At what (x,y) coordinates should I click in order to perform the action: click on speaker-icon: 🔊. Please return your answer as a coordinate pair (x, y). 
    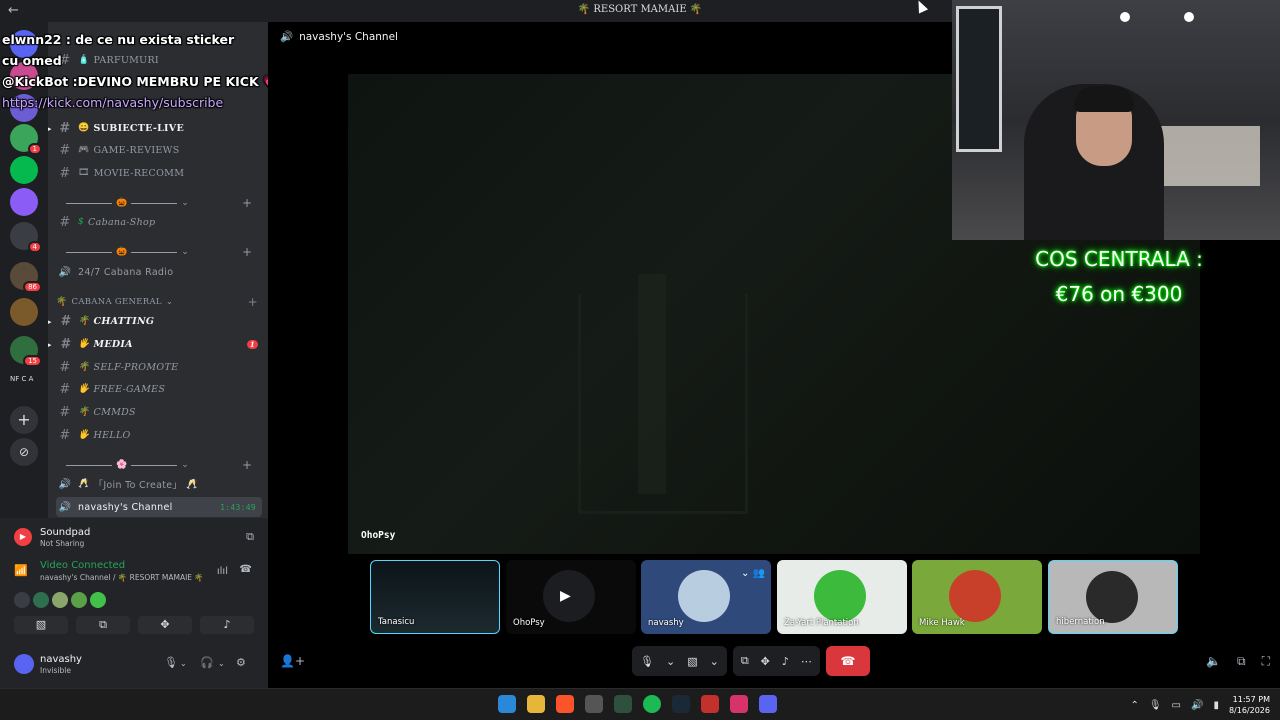
    Looking at the image, I should click on (287, 37).